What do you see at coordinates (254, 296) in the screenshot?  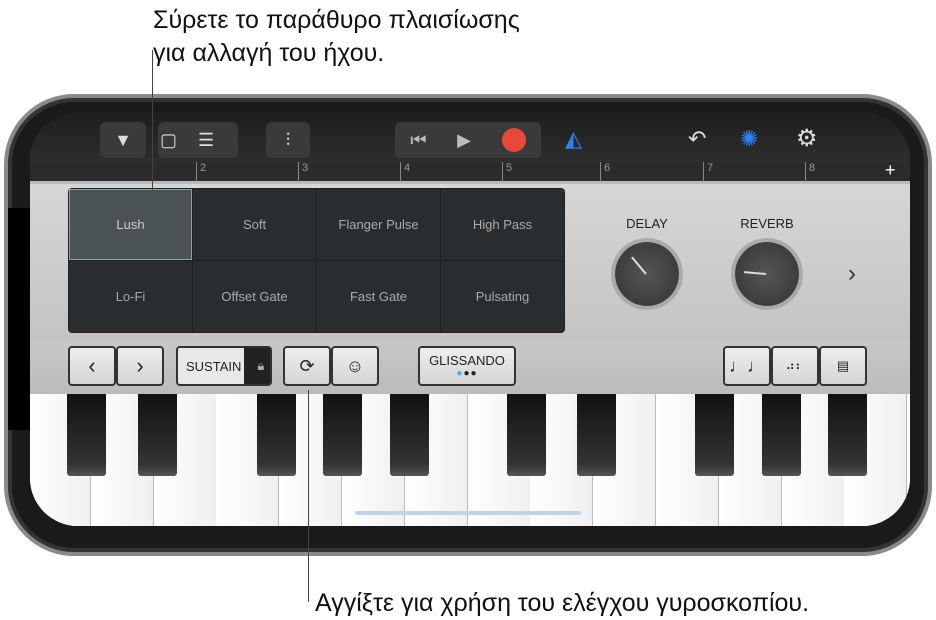 I see `pad-offset-gate: Offset Gate` at bounding box center [254, 296].